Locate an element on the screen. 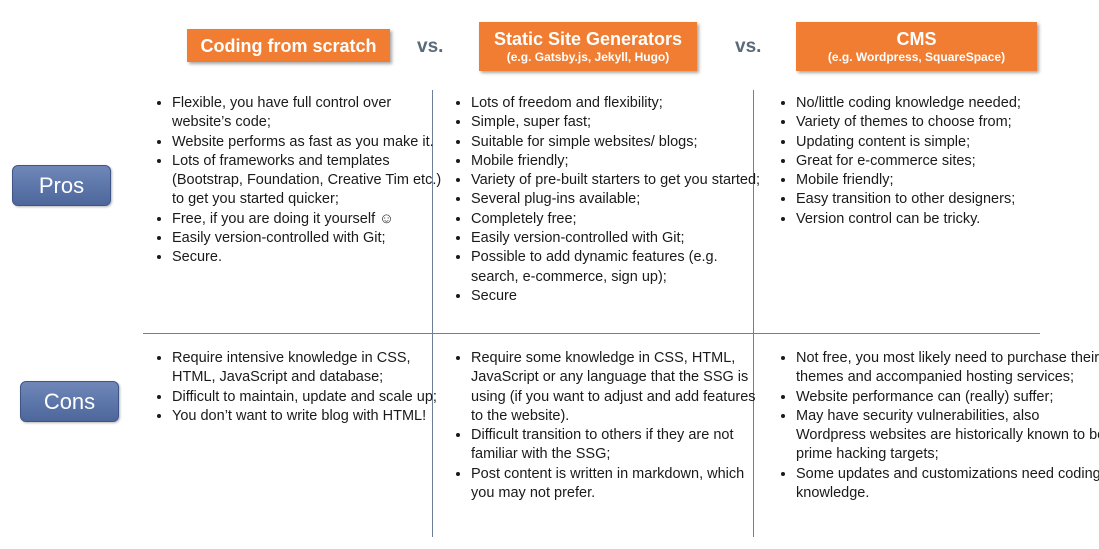 The height and width of the screenshot is (549, 1099). header-subtitle: (e.g. Gatsby.js, Jekyll, Hugo) is located at coordinates (588, 56).